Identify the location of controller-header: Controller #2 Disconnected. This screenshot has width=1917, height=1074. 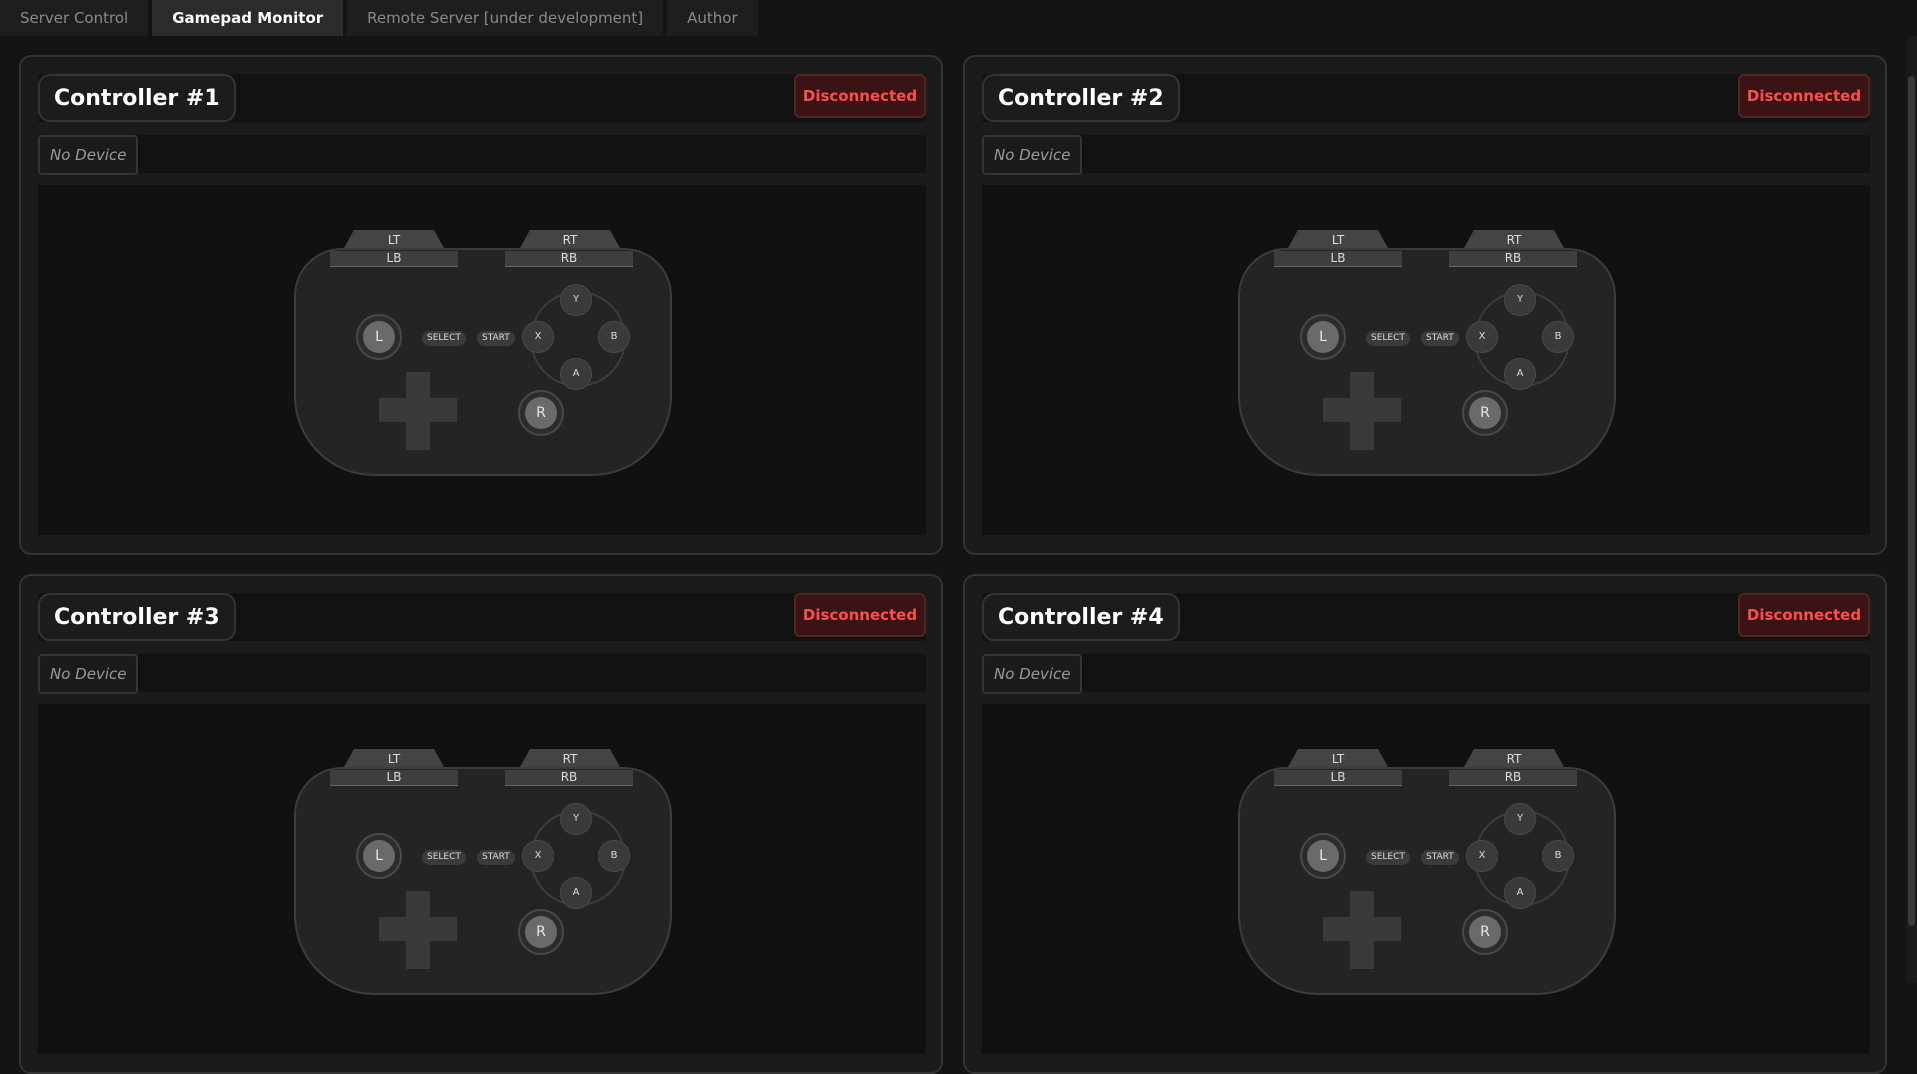
(1426, 98).